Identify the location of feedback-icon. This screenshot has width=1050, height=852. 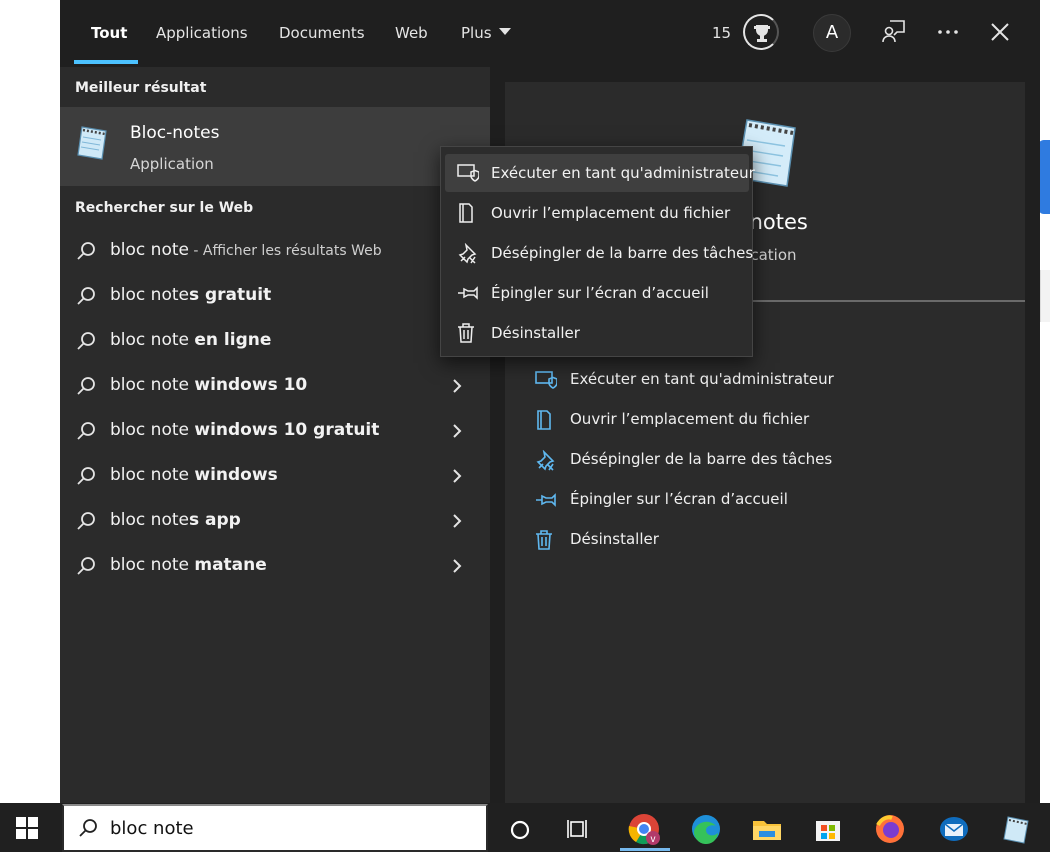
(896, 33).